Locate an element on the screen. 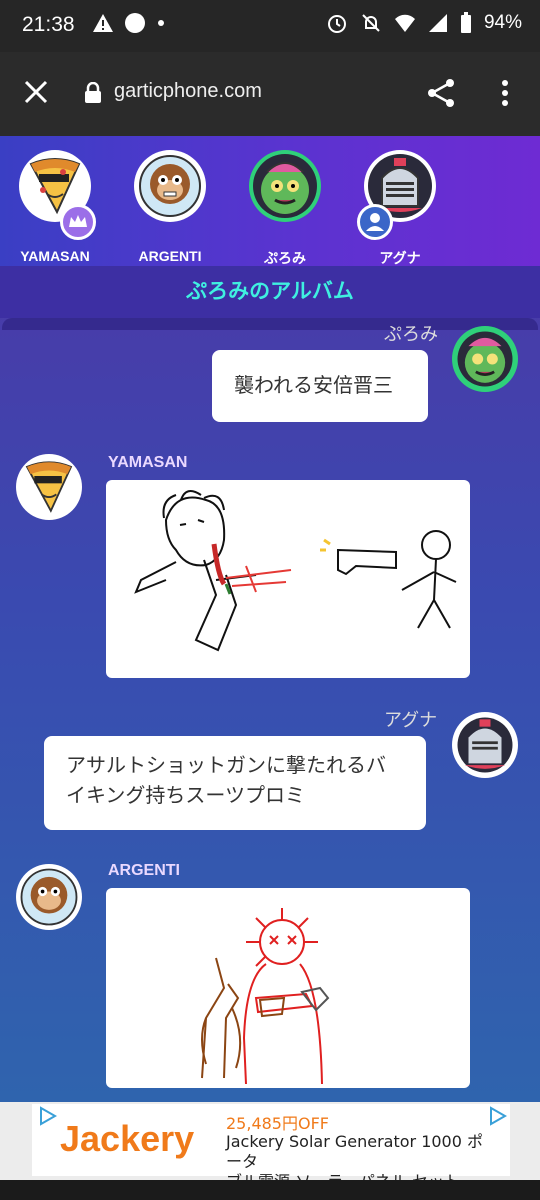 The image size is (540, 1200). players-bar: YAMASAN ARGENTI ぷろみ アグナ is located at coordinates (270, 201).